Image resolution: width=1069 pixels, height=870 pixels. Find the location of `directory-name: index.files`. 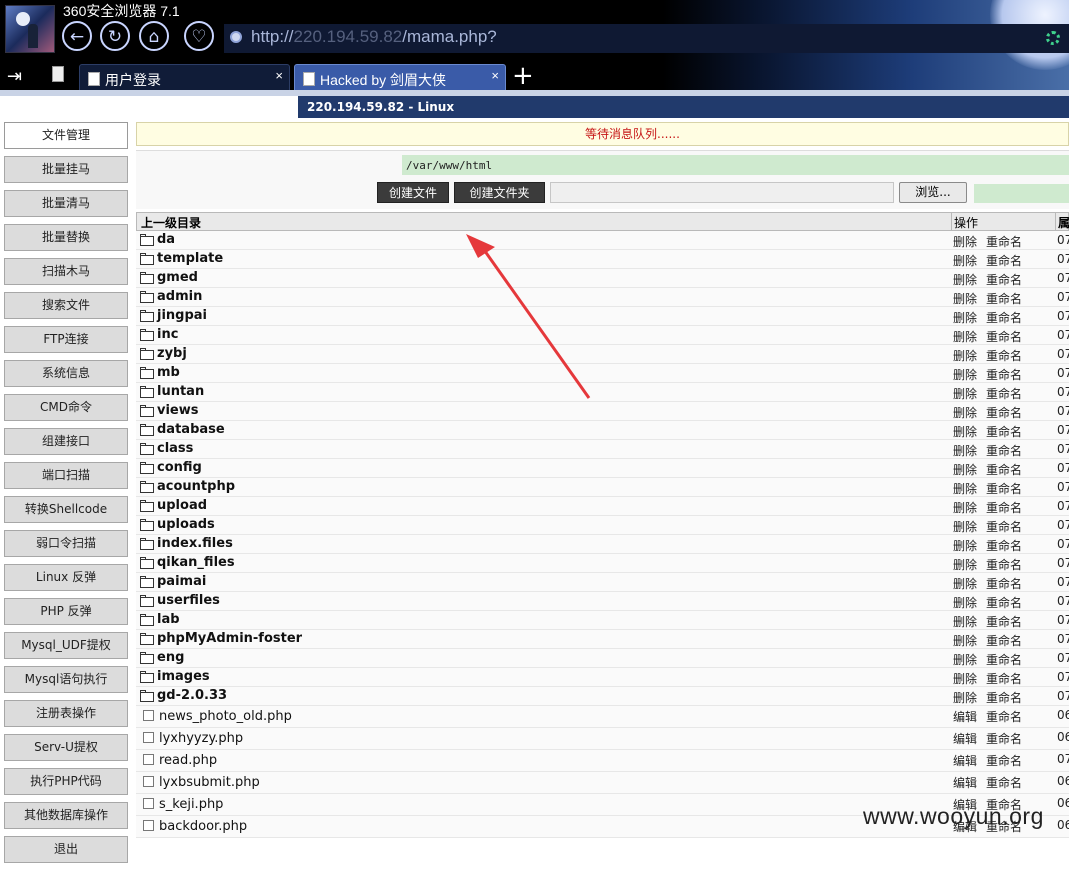

directory-name: index.files is located at coordinates (195, 543).